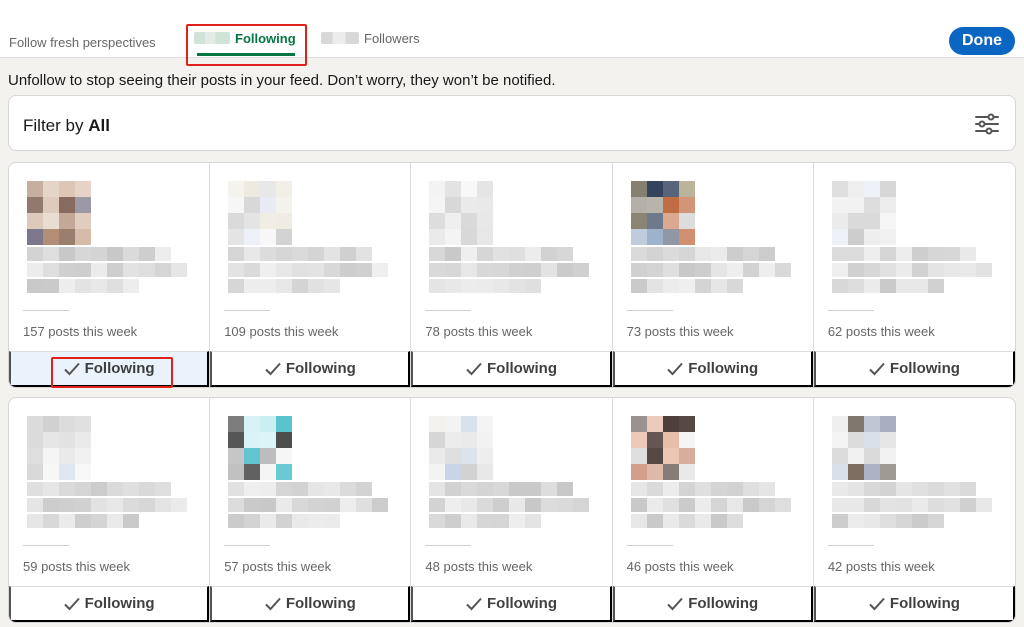 The width and height of the screenshot is (1024, 627). What do you see at coordinates (265, 38) in the screenshot?
I see `tab-label: Following` at bounding box center [265, 38].